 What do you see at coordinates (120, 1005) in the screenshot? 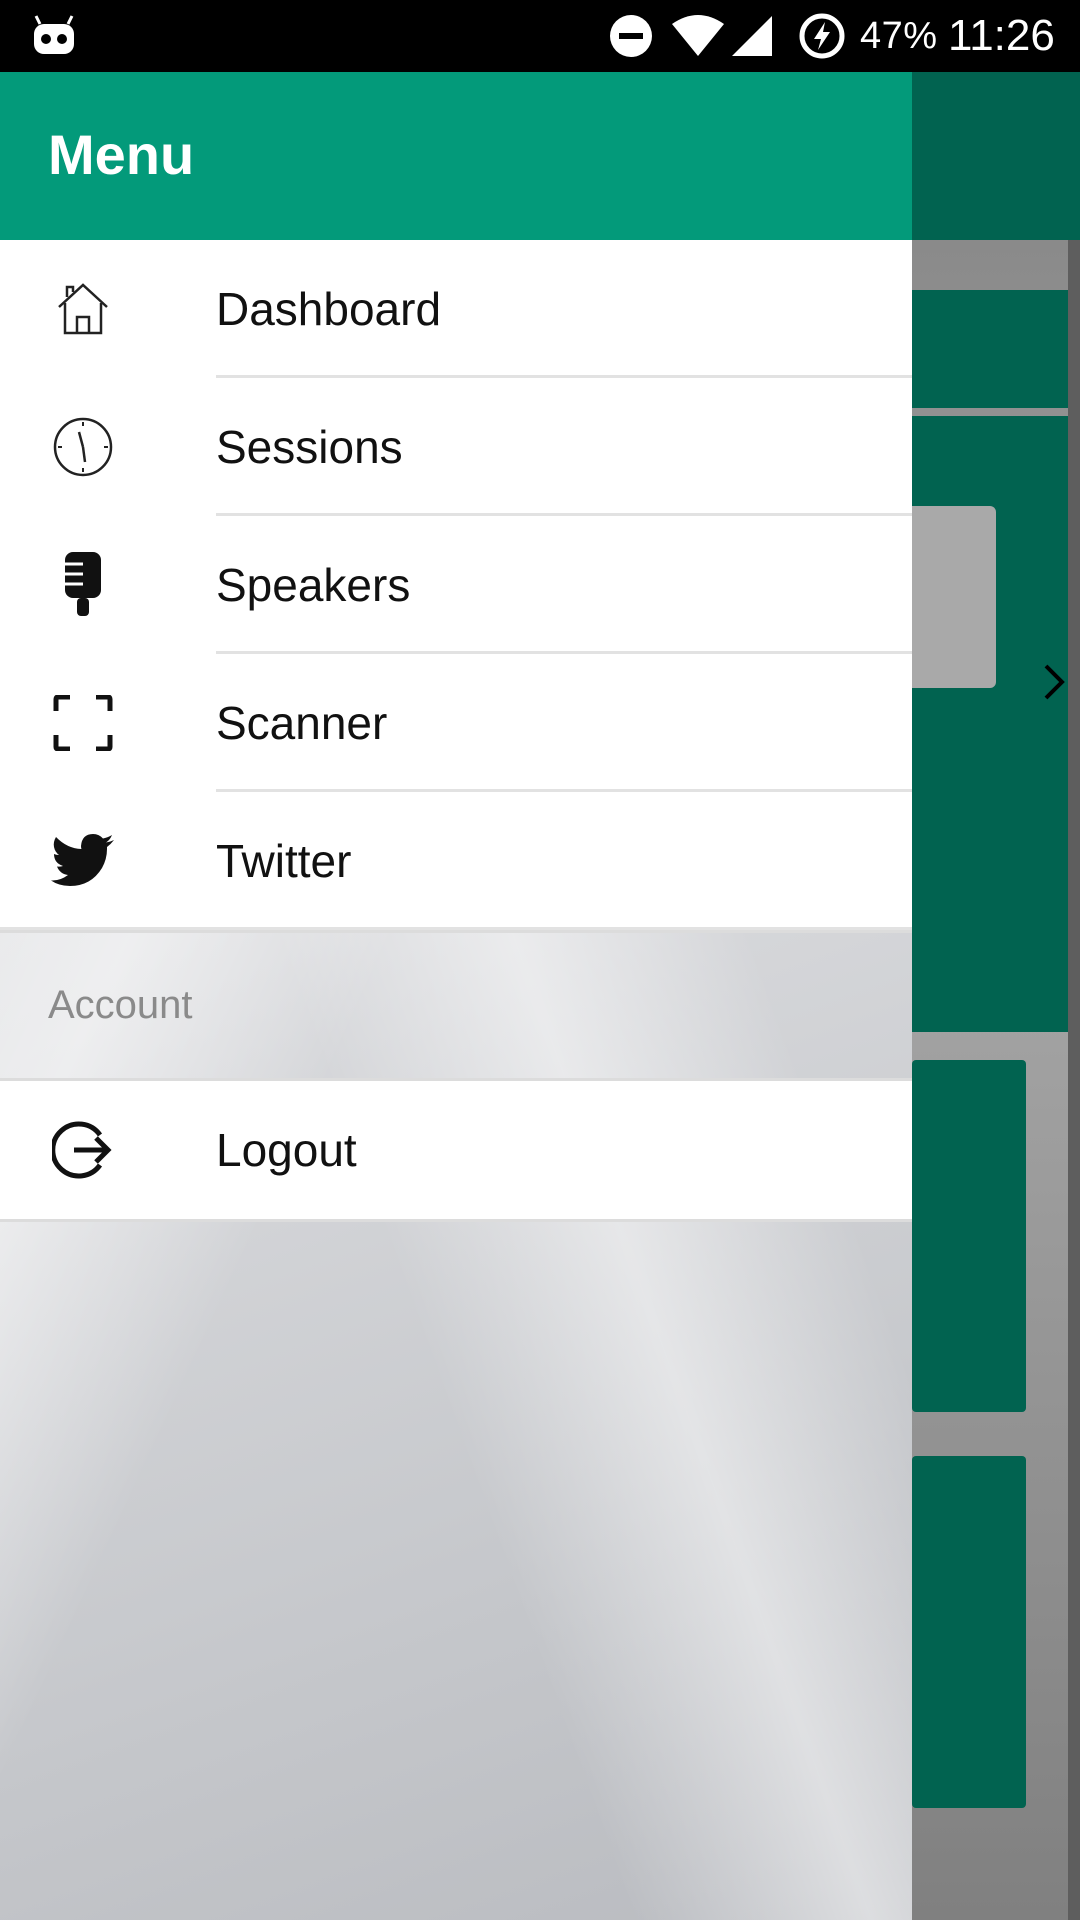
I see `section-label: Account` at bounding box center [120, 1005].